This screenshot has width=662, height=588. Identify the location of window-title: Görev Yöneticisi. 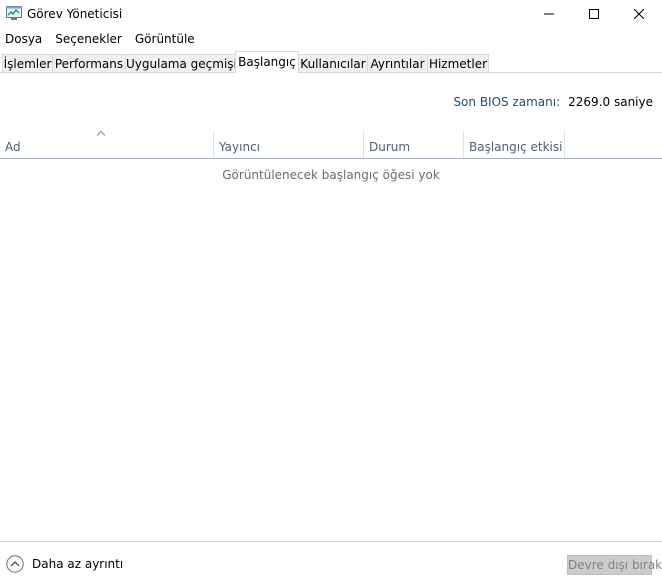
(75, 14).